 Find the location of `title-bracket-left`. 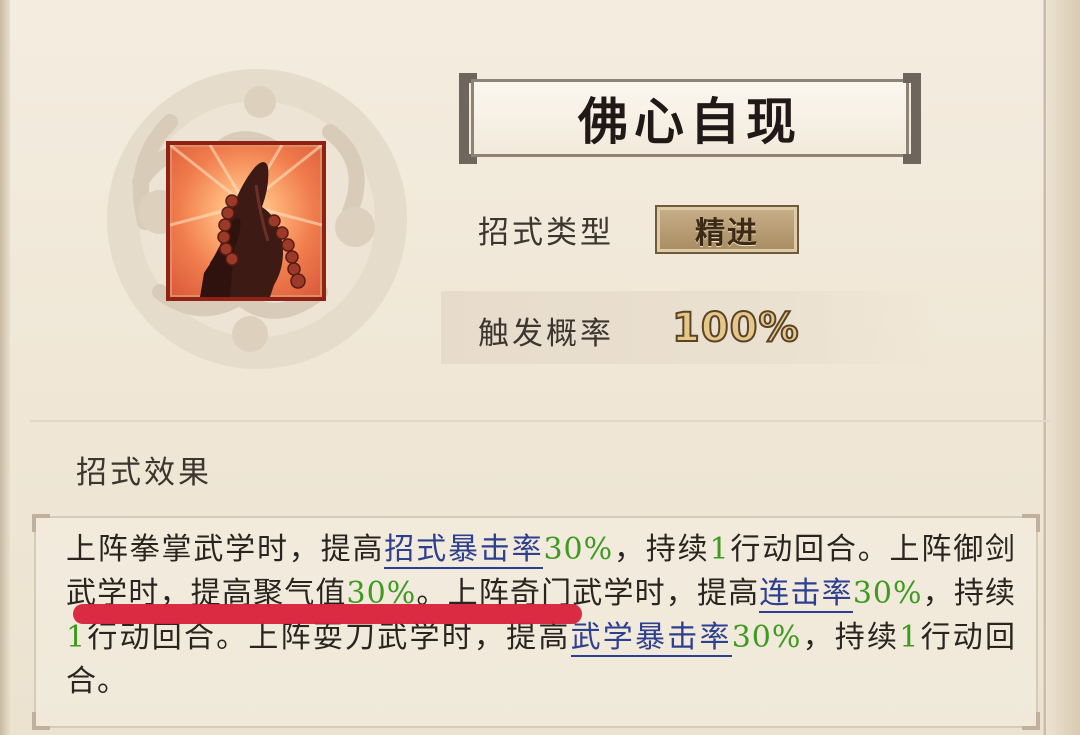

title-bracket-left is located at coordinates (464, 118).